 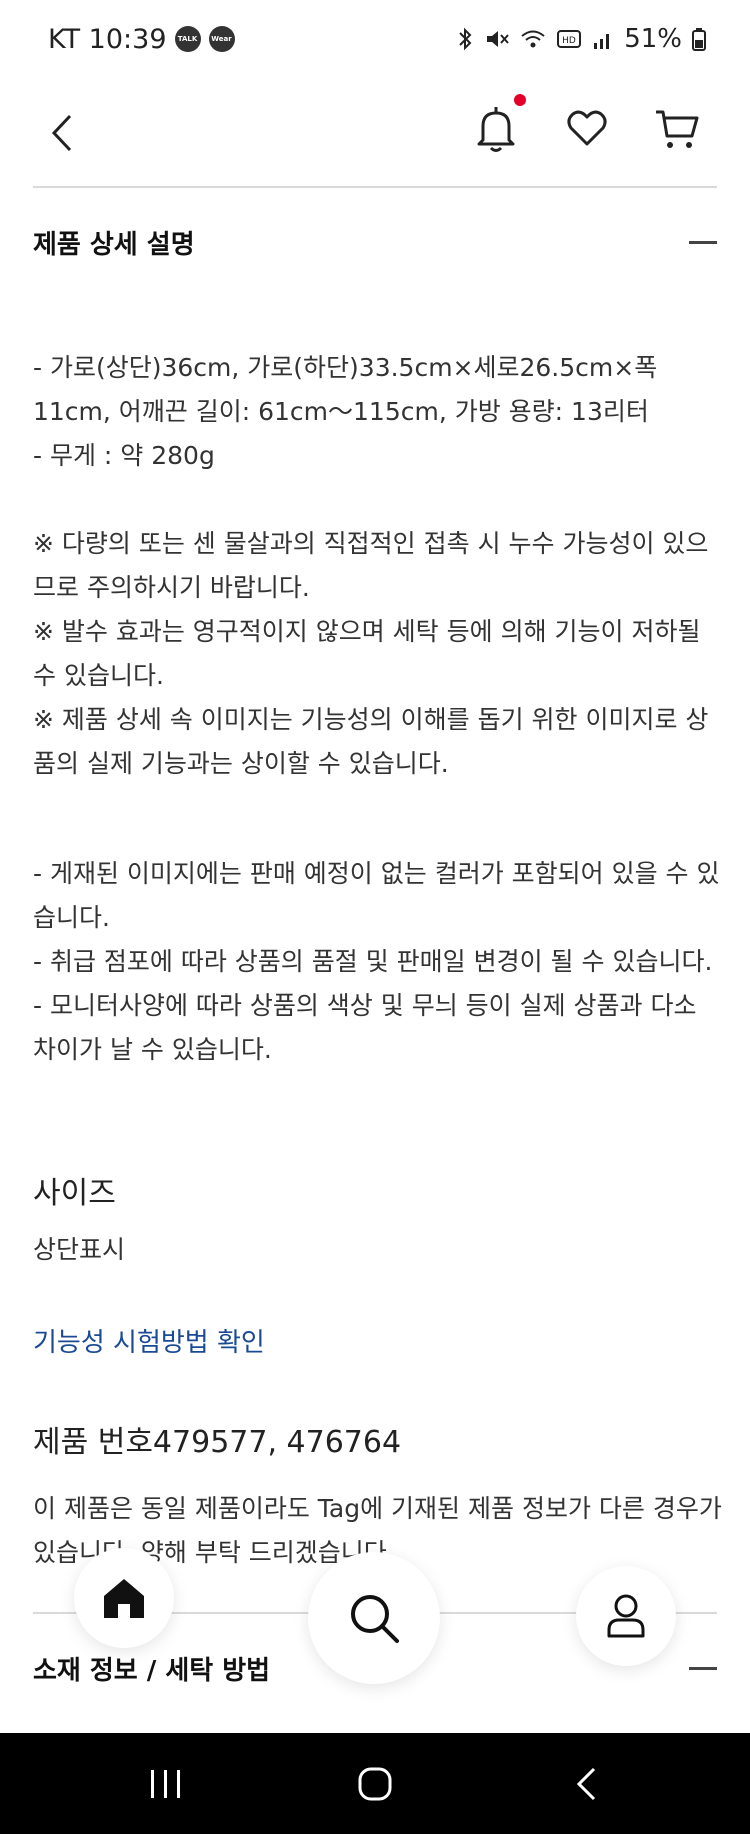 I want to click on bluetooth-icon, so click(x=465, y=39).